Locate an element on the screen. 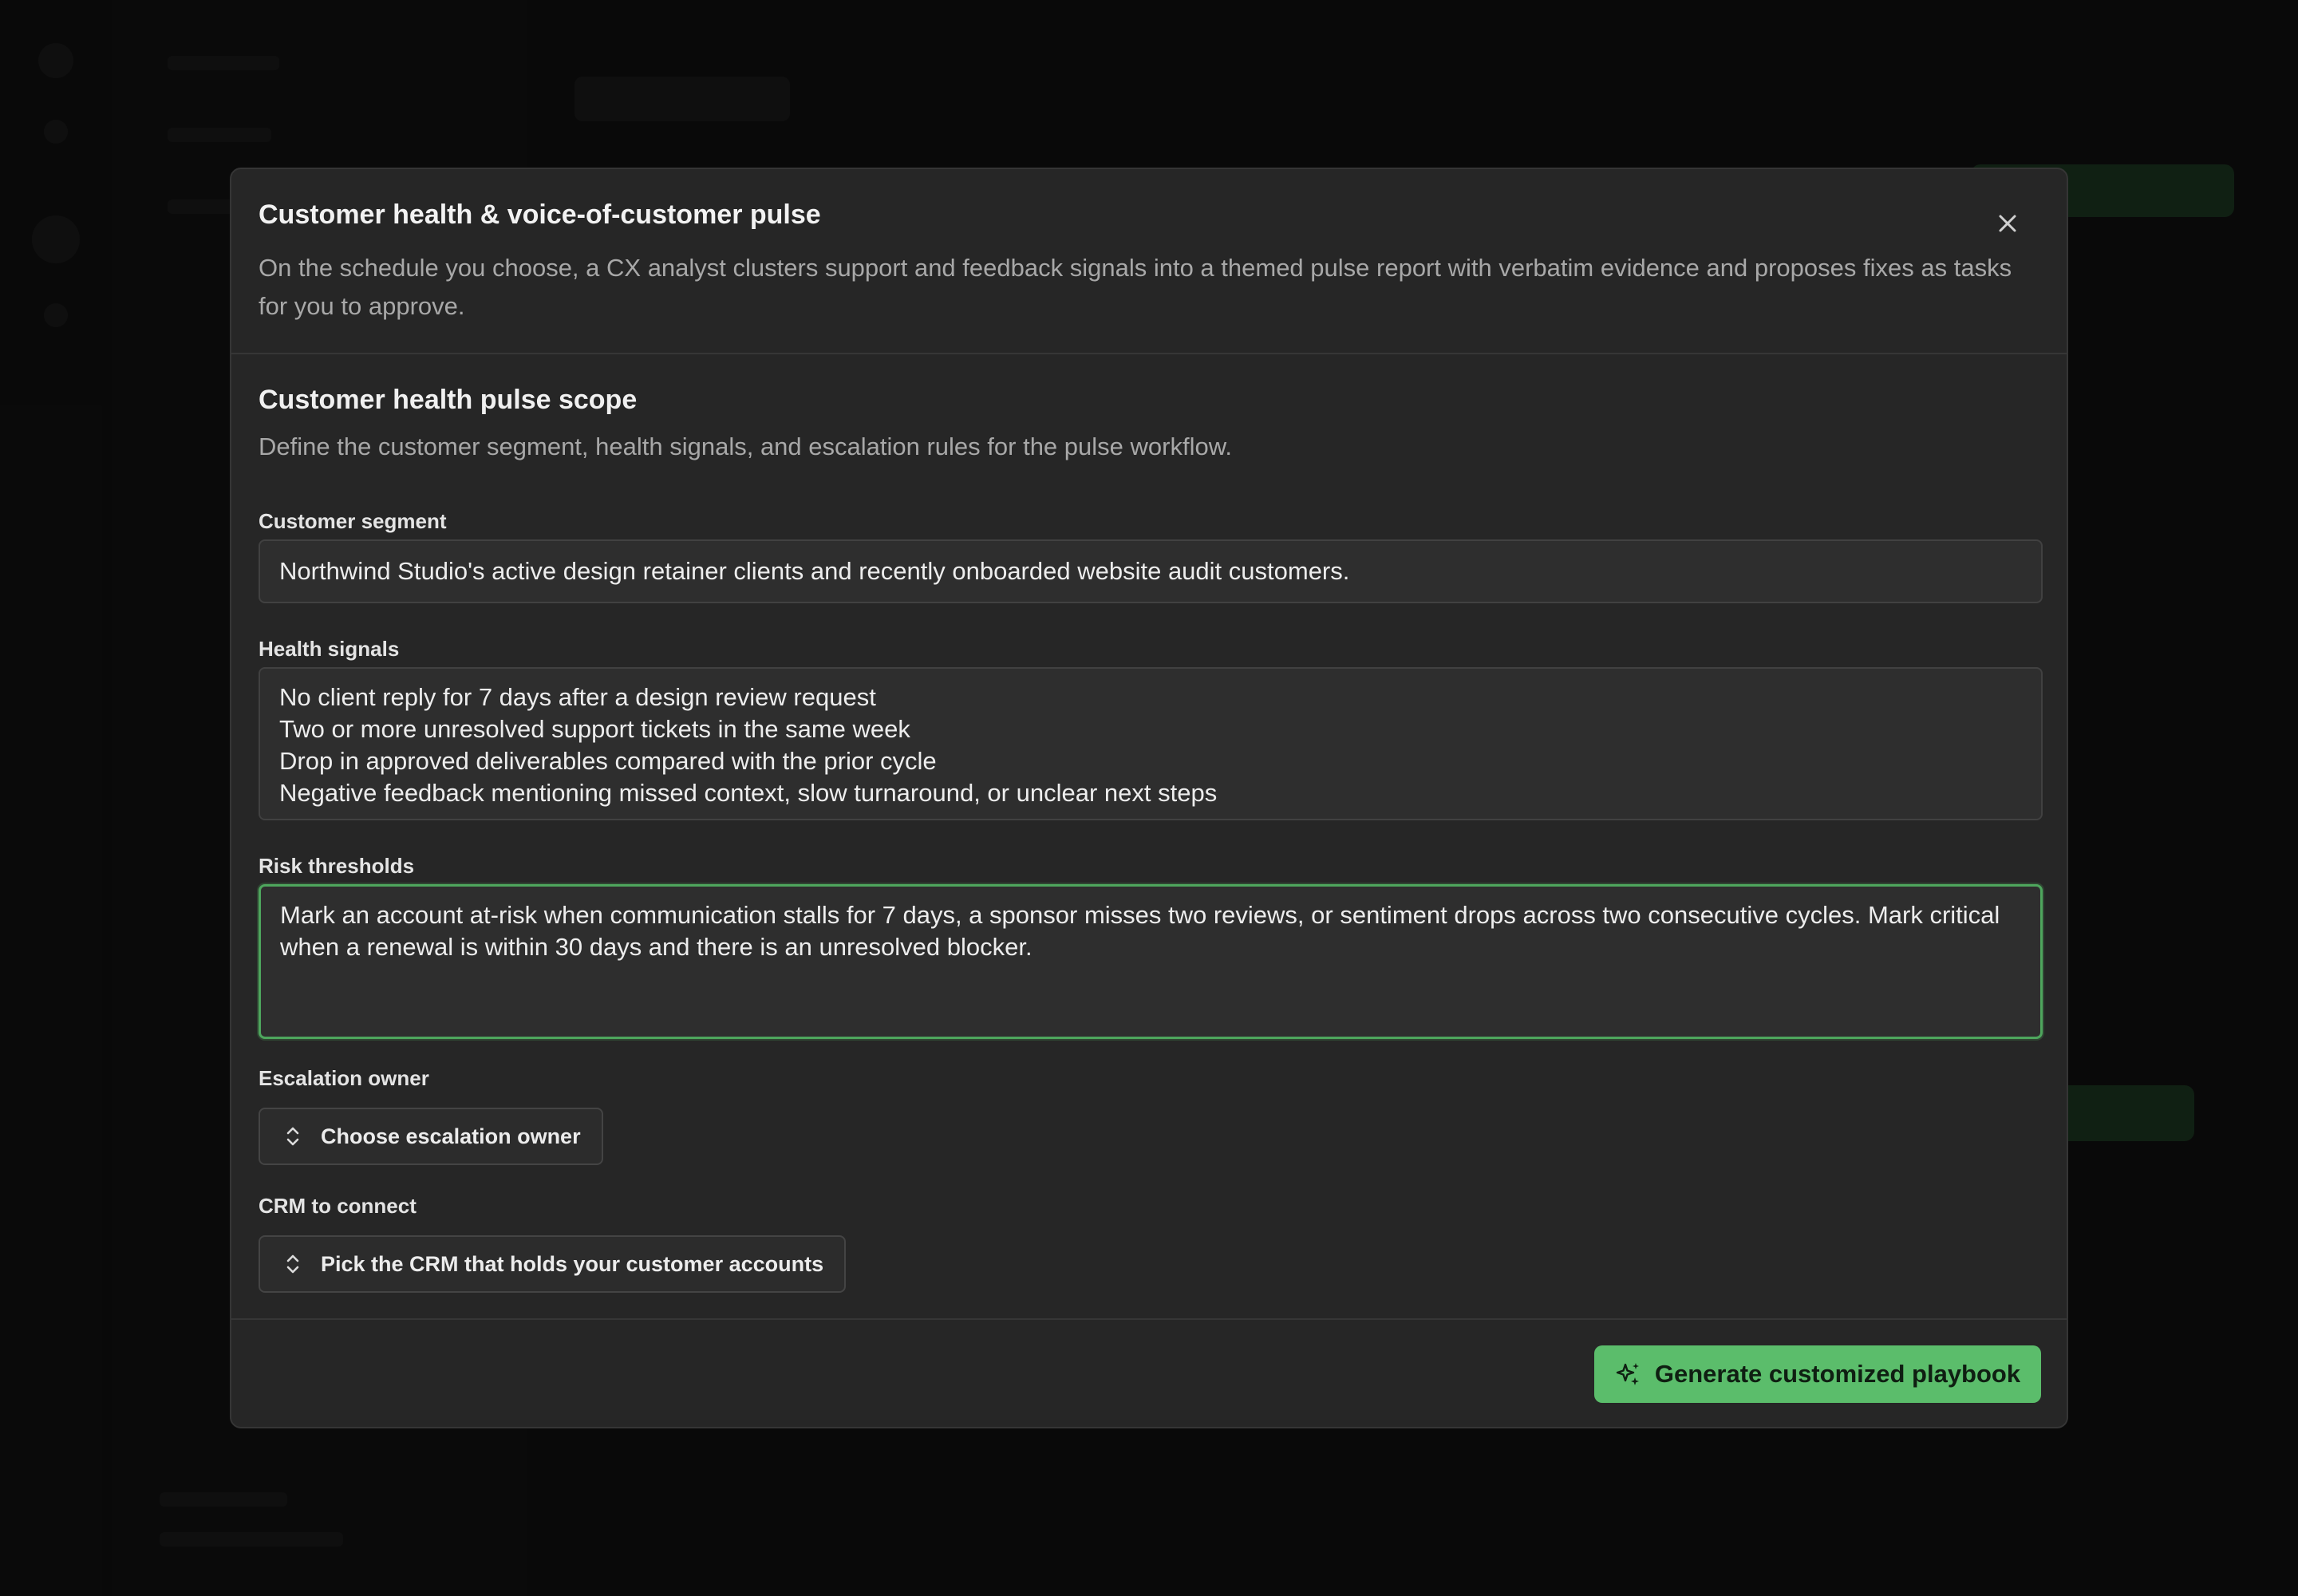  close-icon is located at coordinates (2008, 223).